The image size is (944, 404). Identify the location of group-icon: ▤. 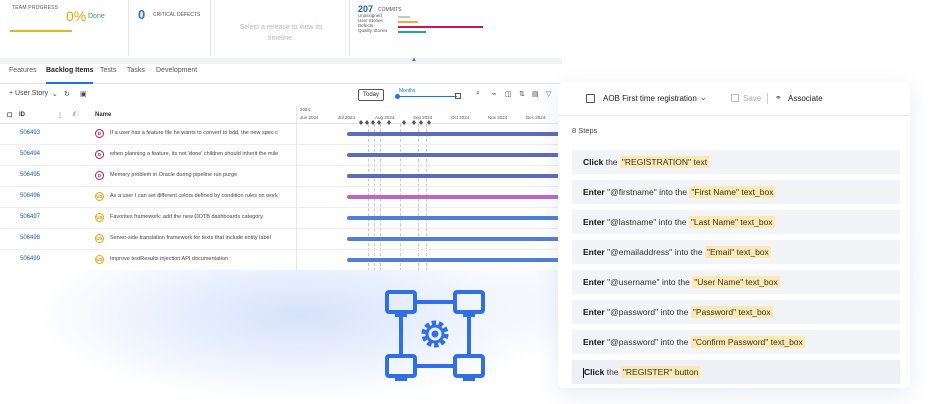
(535, 94).